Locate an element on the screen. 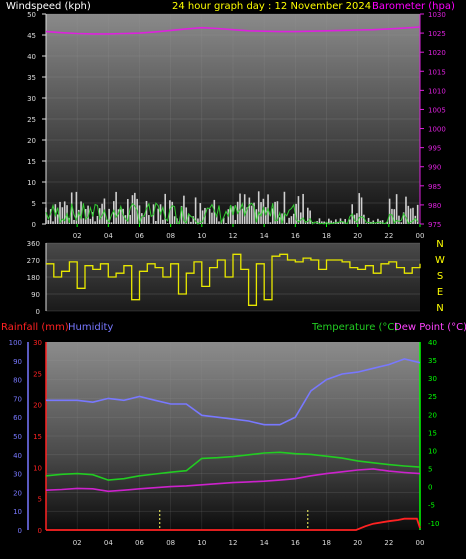  windspeed-tick-label: 25 is located at coordinates (31, 120).